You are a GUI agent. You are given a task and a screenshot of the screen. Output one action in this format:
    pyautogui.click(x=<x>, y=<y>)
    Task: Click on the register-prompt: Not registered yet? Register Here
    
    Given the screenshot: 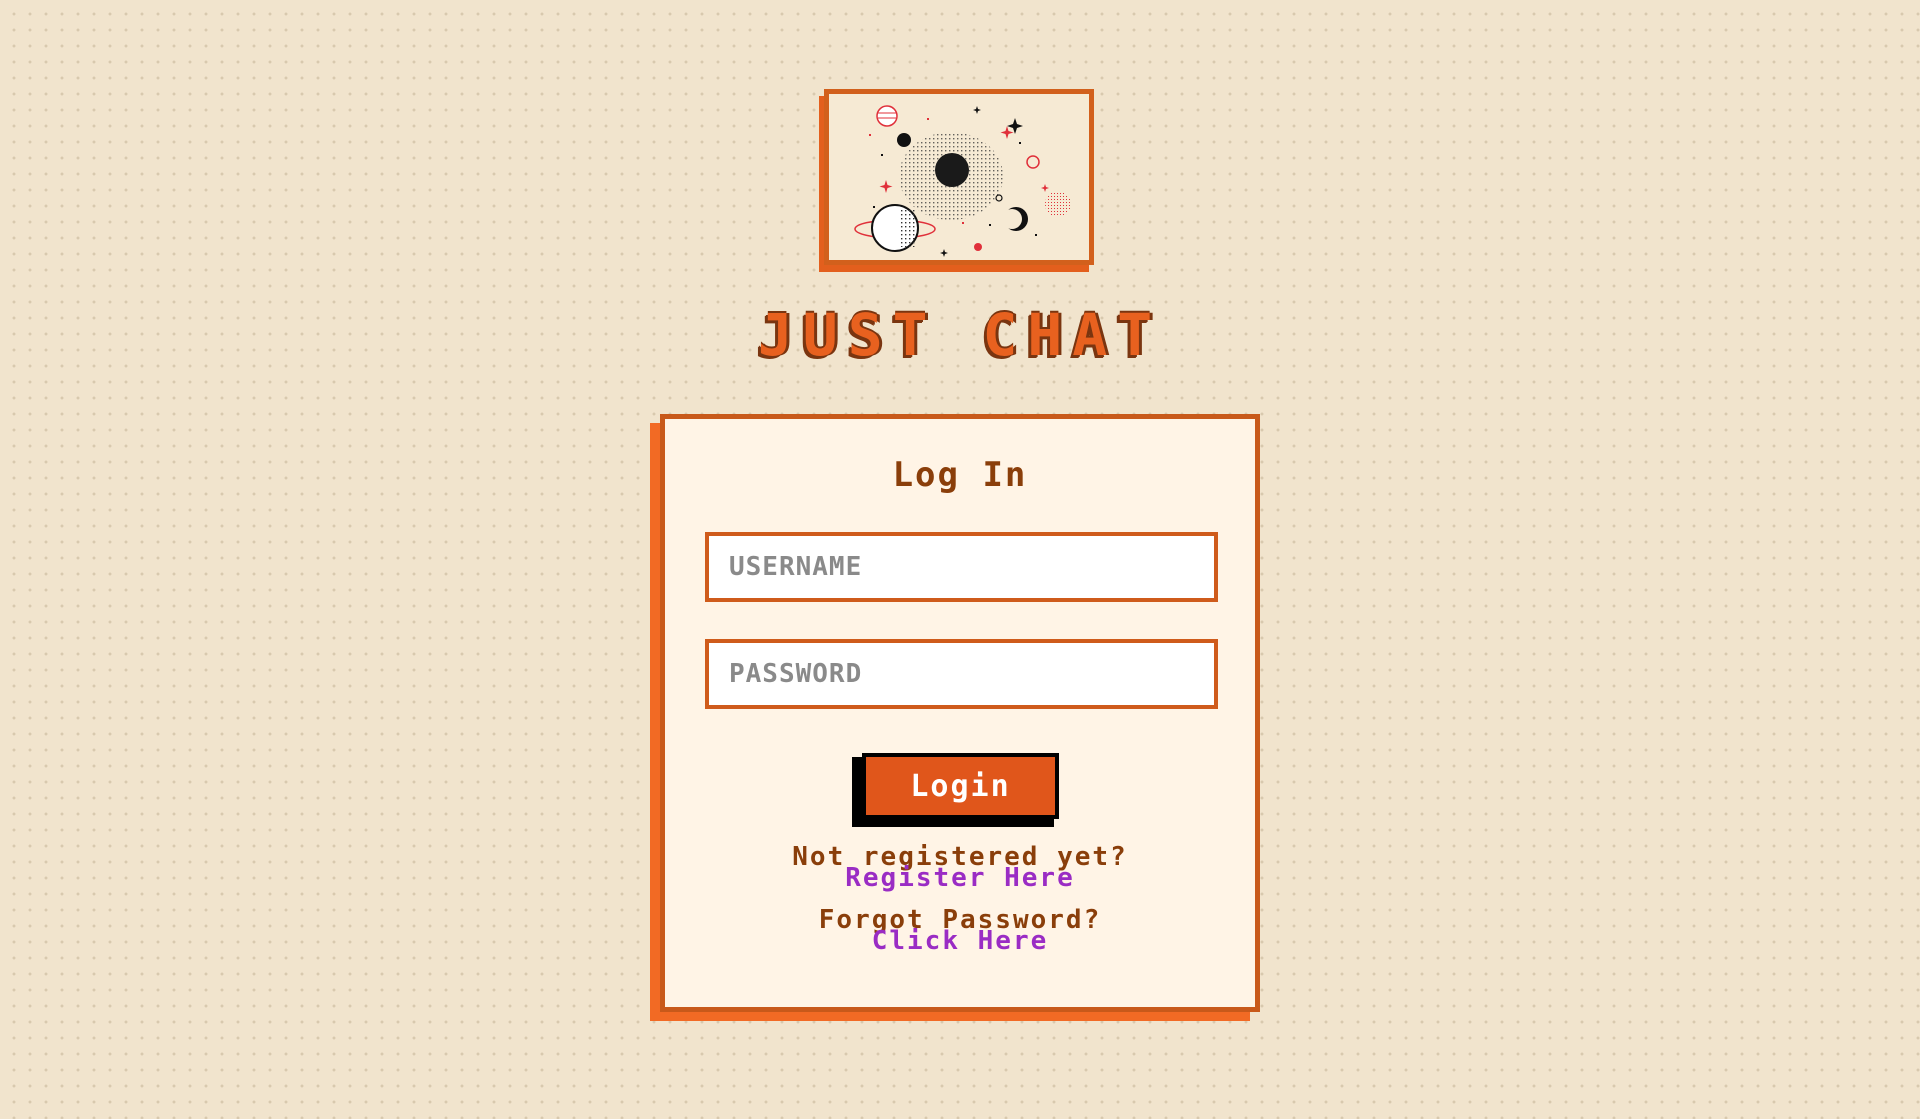 What is the action you would take?
    pyautogui.click(x=960, y=867)
    